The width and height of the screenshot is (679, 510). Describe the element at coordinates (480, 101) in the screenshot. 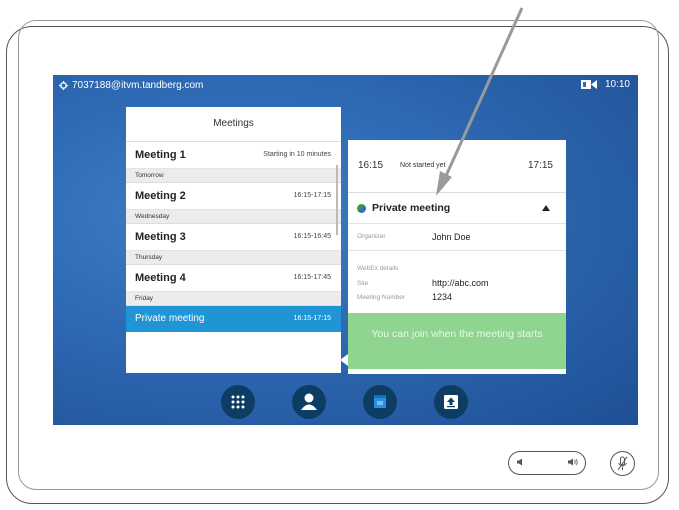

I see `annotation-arrow` at that location.